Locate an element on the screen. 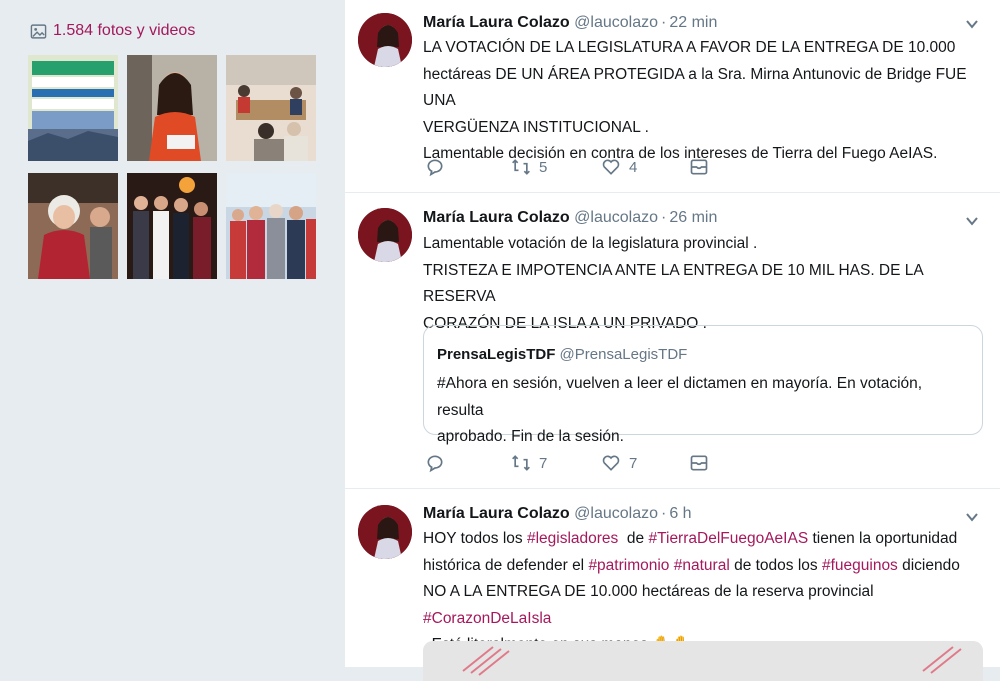 The image size is (1000, 681). media-count-label: 1.584 fotos y videos is located at coordinates (124, 30).